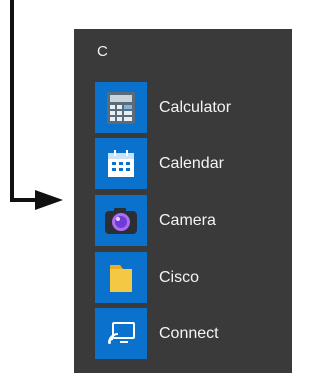 The width and height of the screenshot is (320, 373). What do you see at coordinates (102, 51) in the screenshot?
I see `group-header-letter: C` at bounding box center [102, 51].